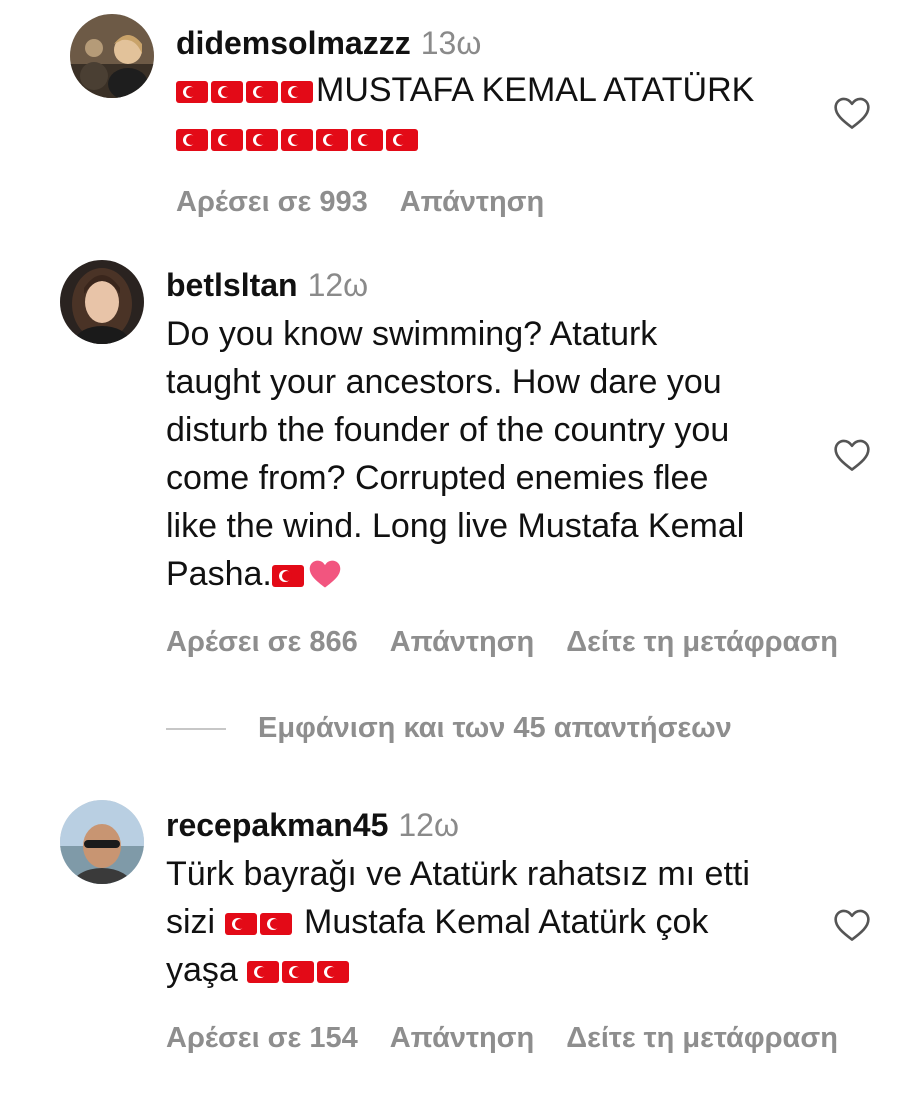 This screenshot has width=900, height=1110. I want to click on comment-line: taught your ancestors. How dare you, so click(444, 382).